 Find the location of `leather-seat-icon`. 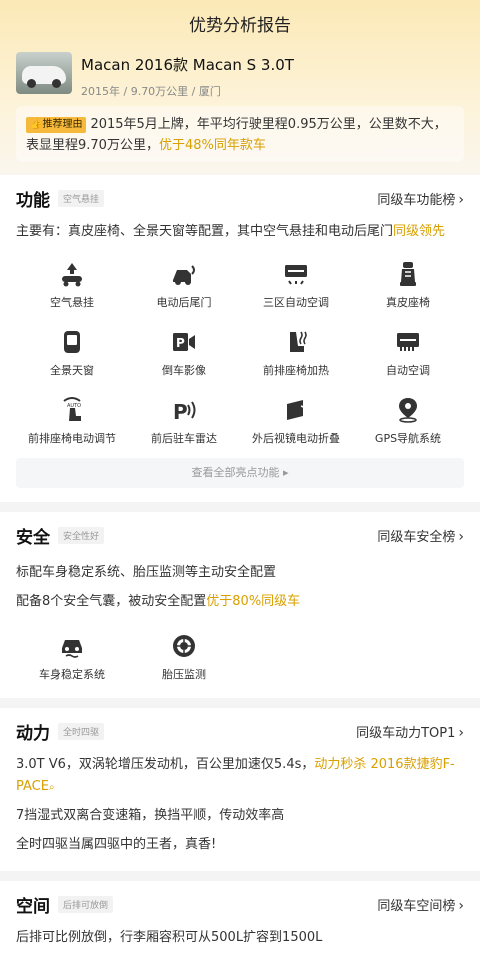

leather-seat-icon is located at coordinates (408, 274).